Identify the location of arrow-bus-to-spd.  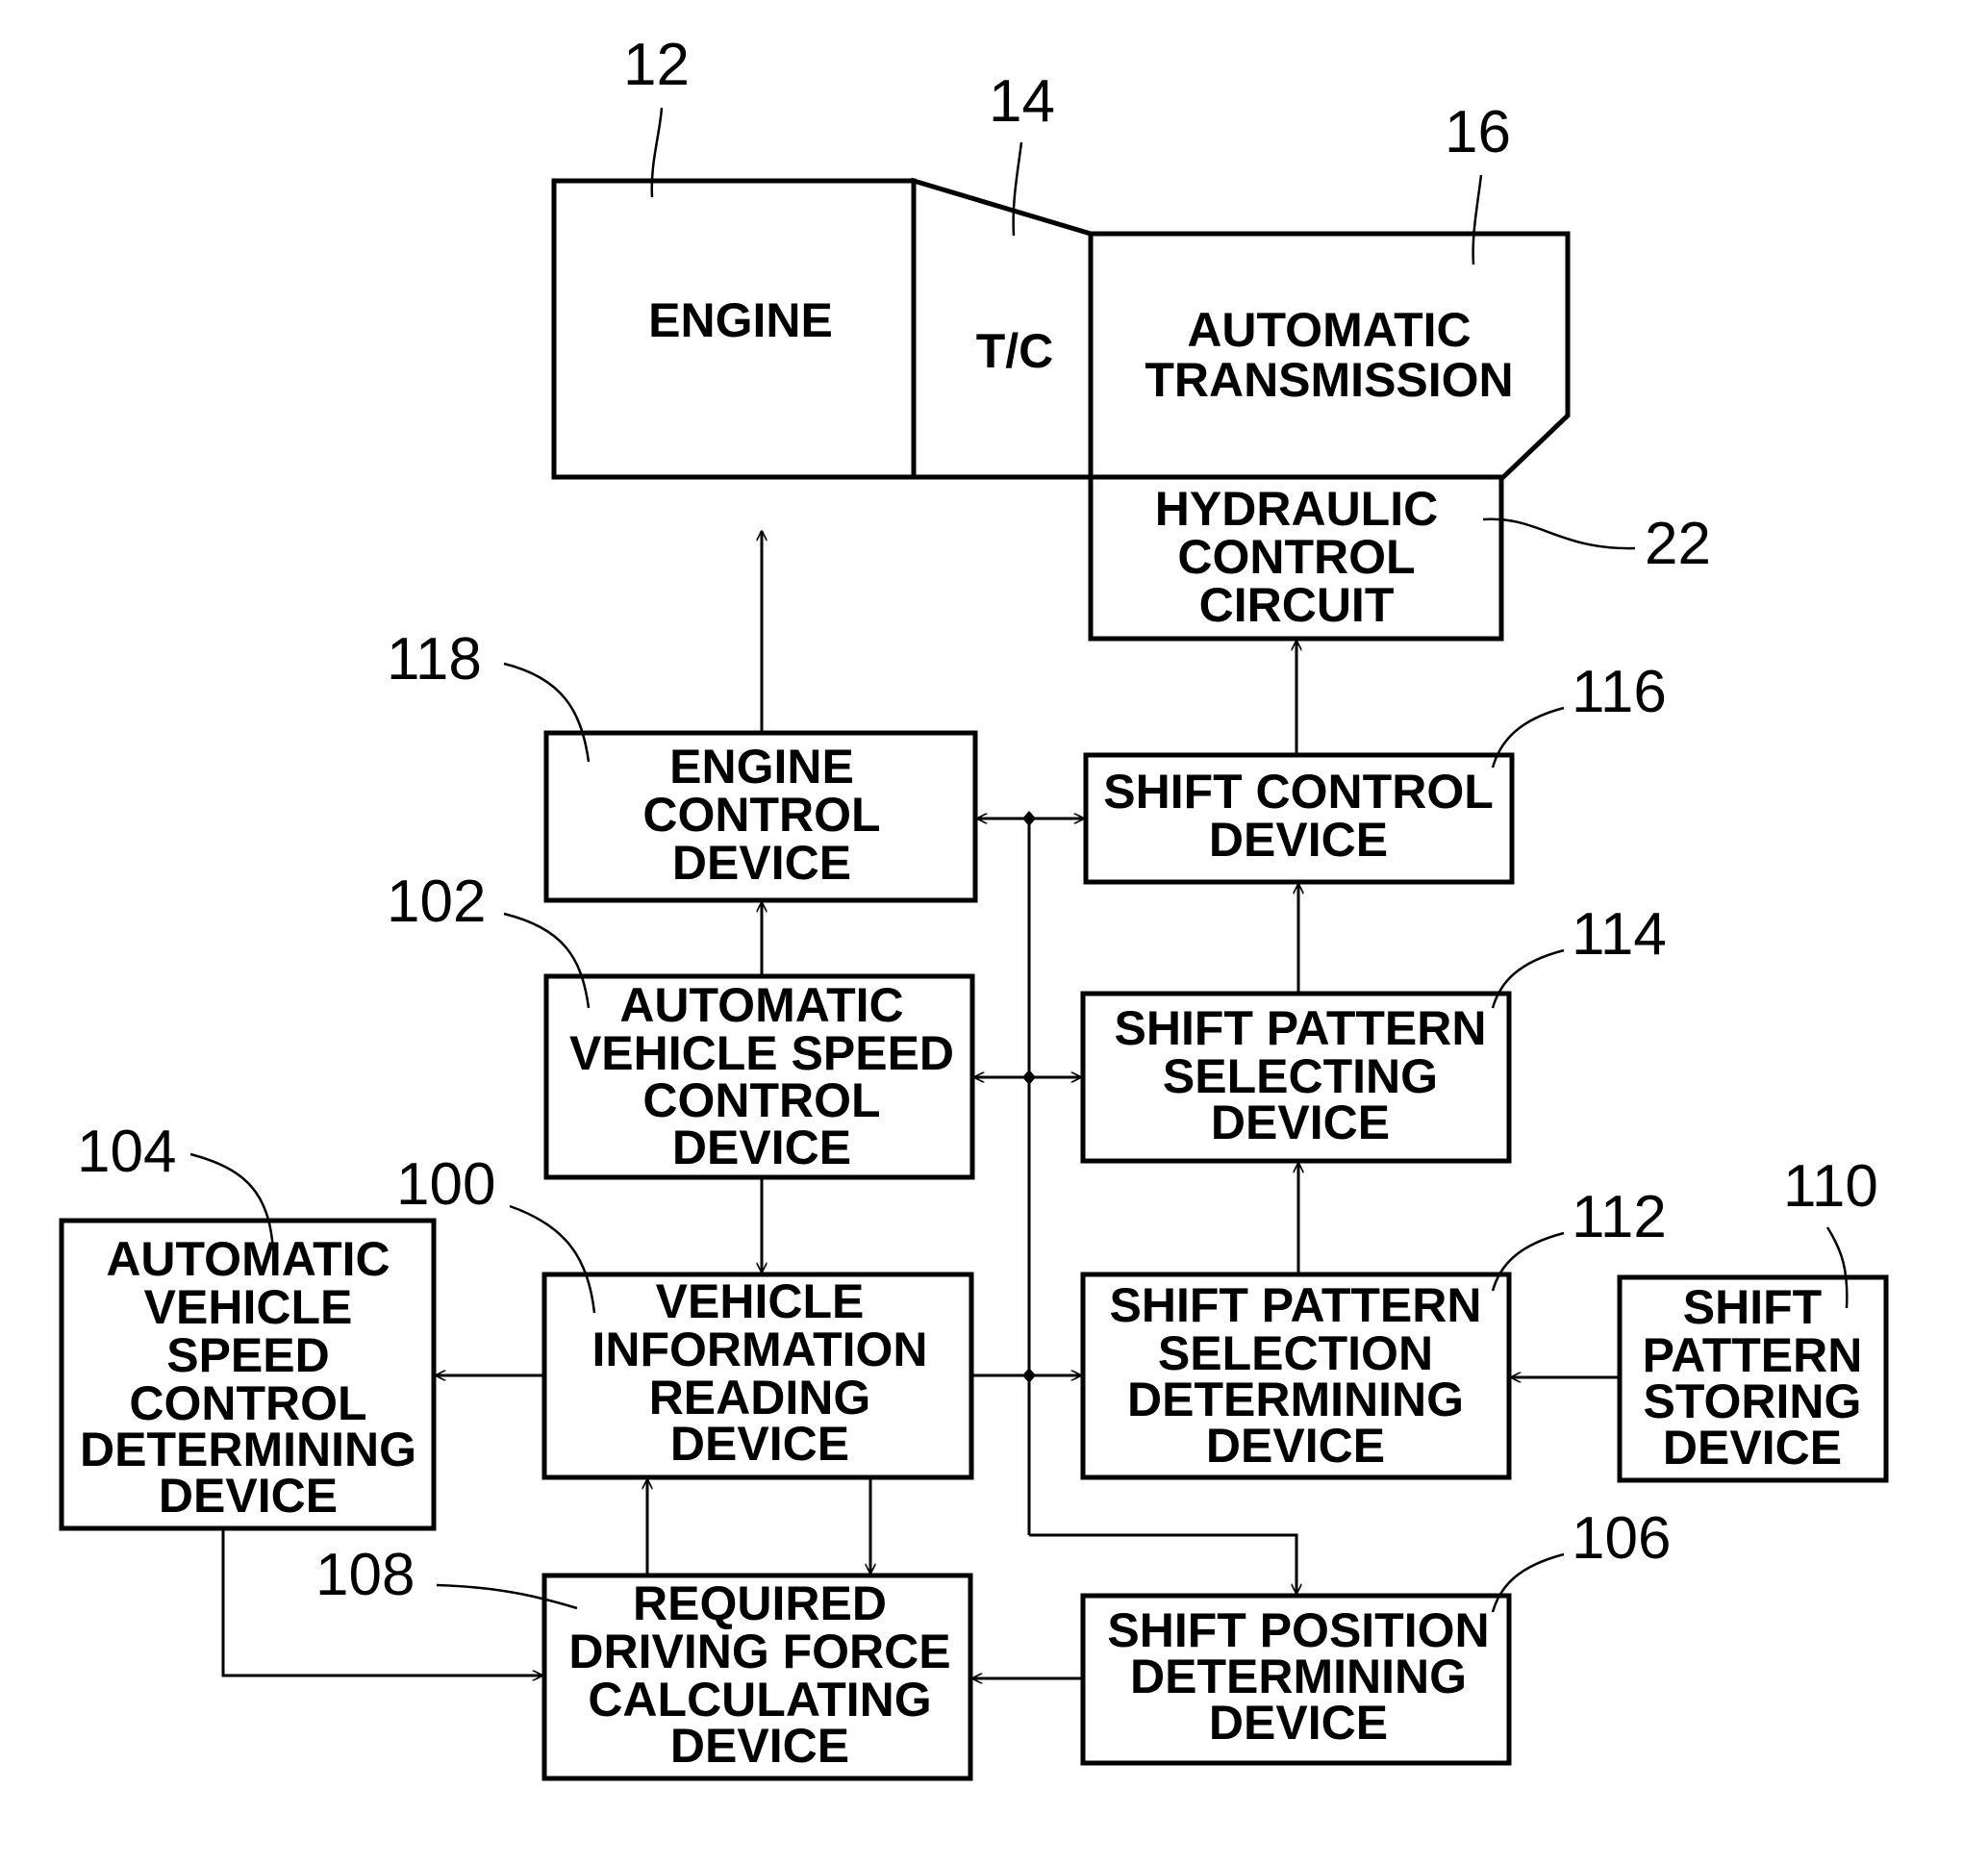
(1162, 1563).